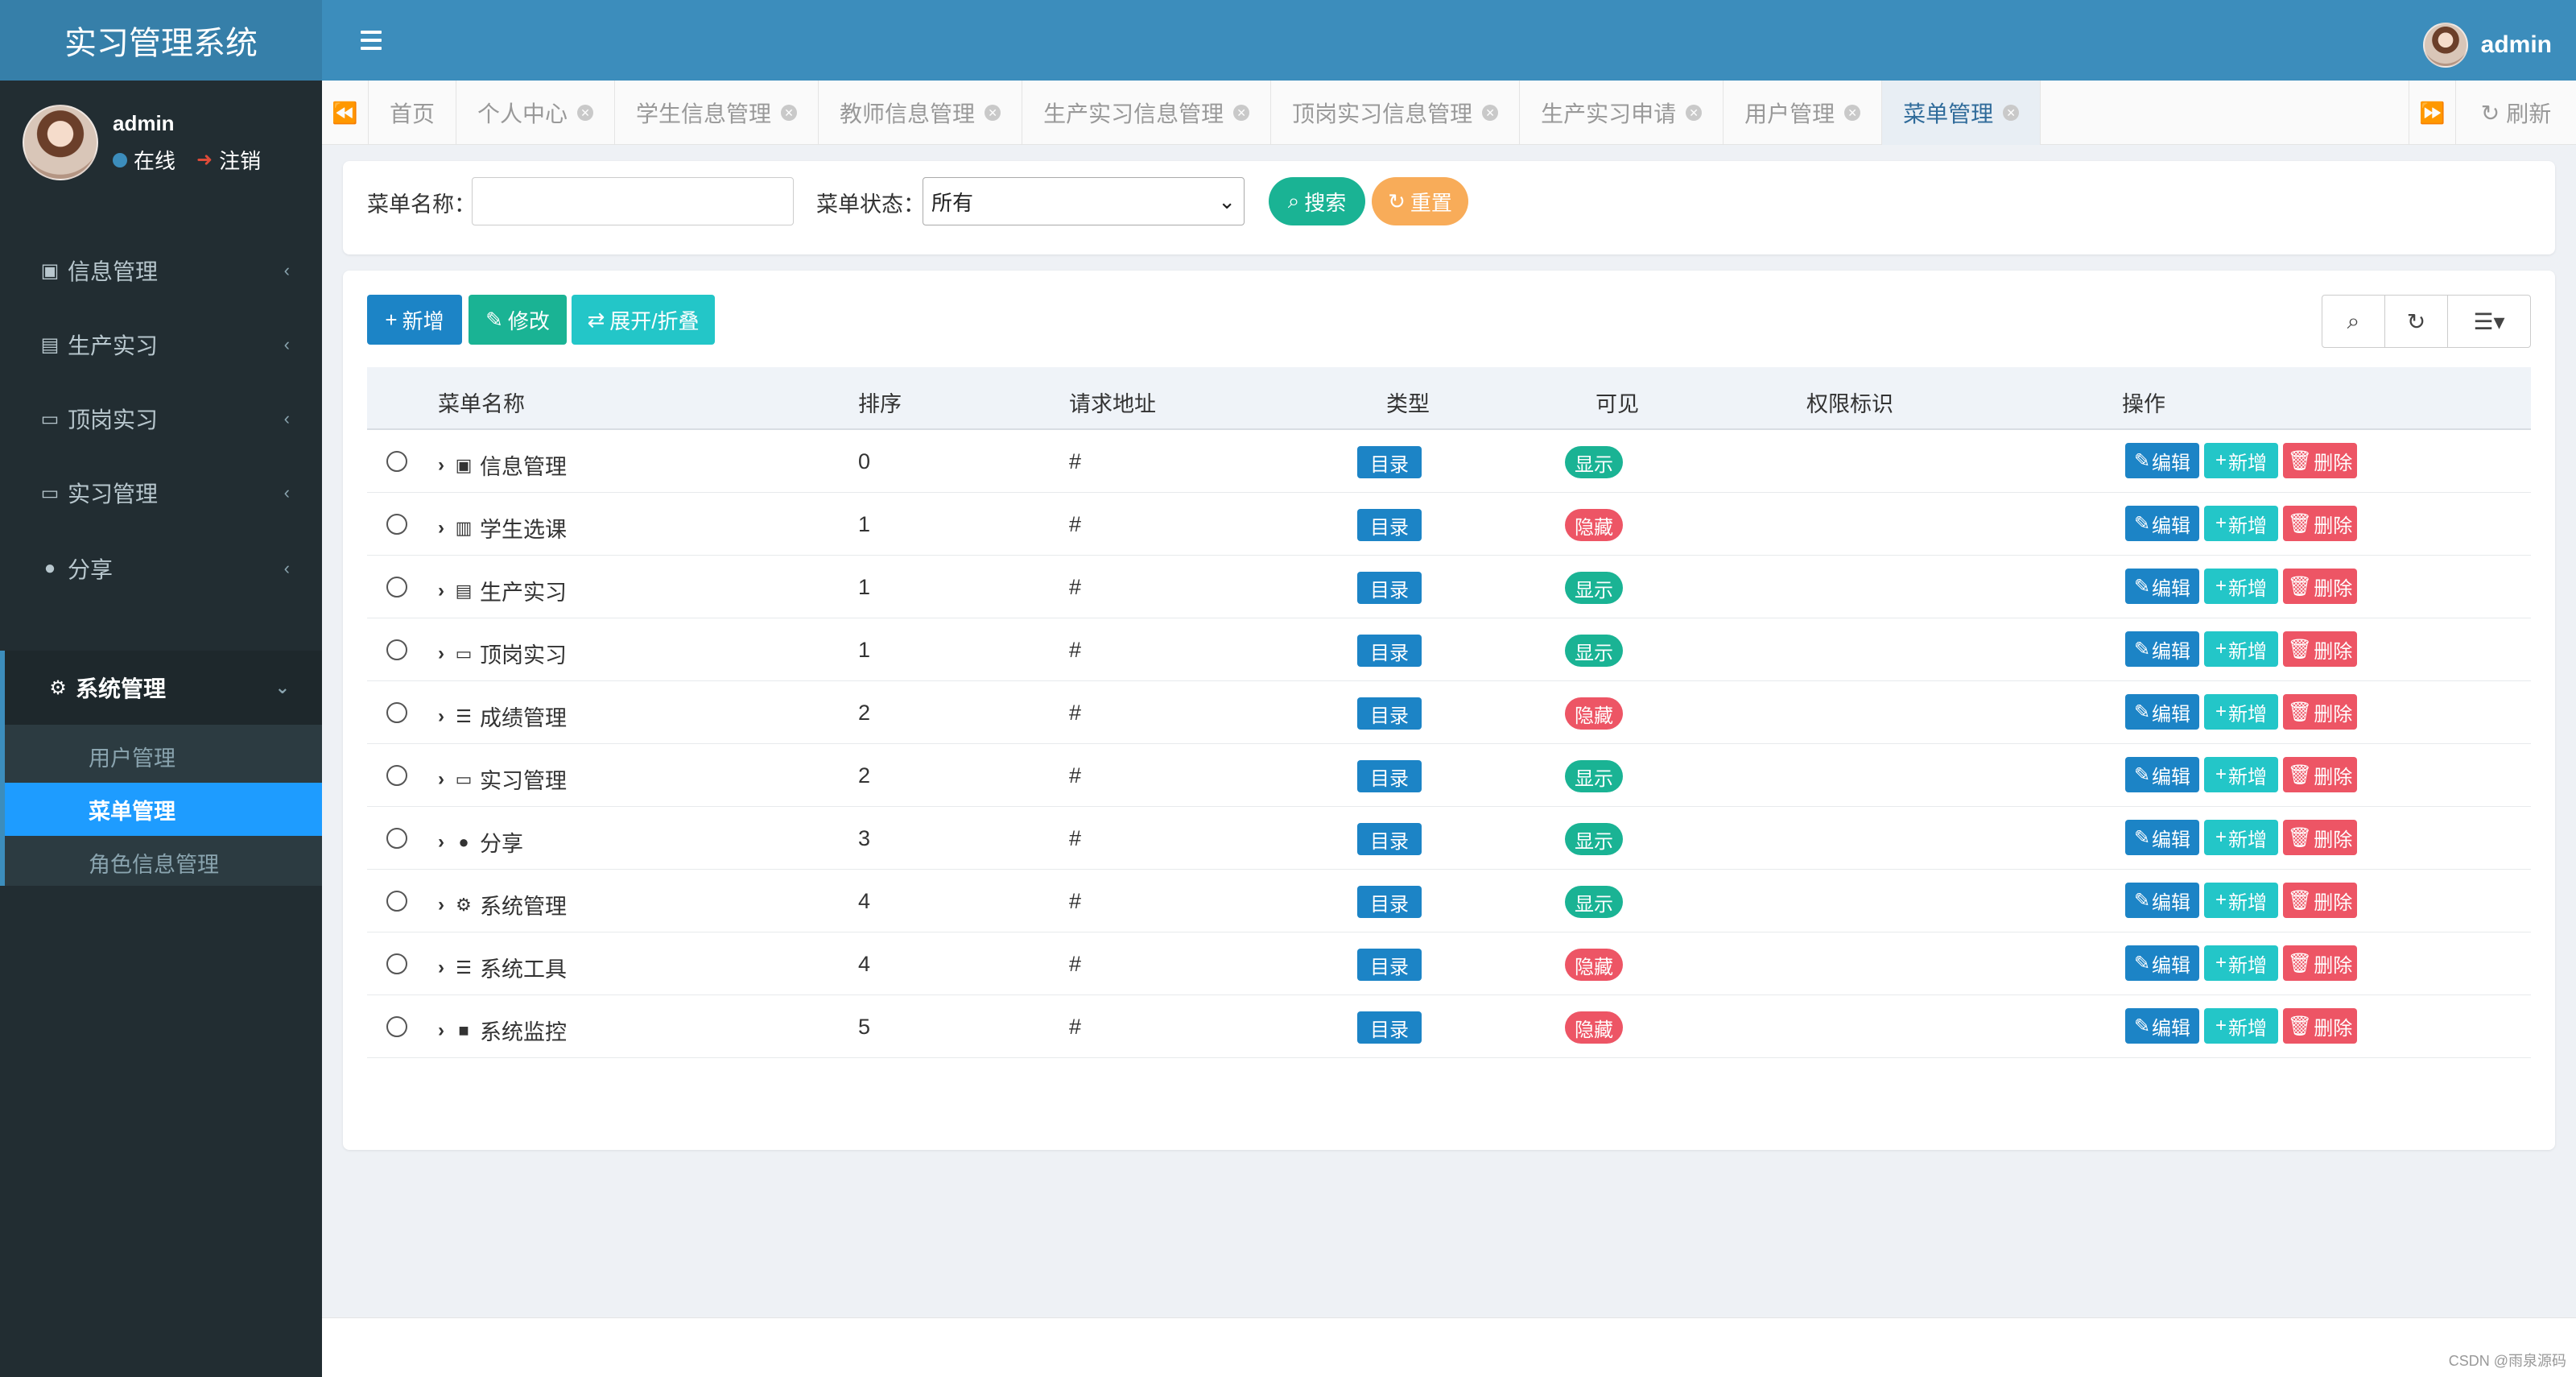 The width and height of the screenshot is (2576, 1377). I want to click on tab-users: 用户管理 ✕, so click(1803, 113).